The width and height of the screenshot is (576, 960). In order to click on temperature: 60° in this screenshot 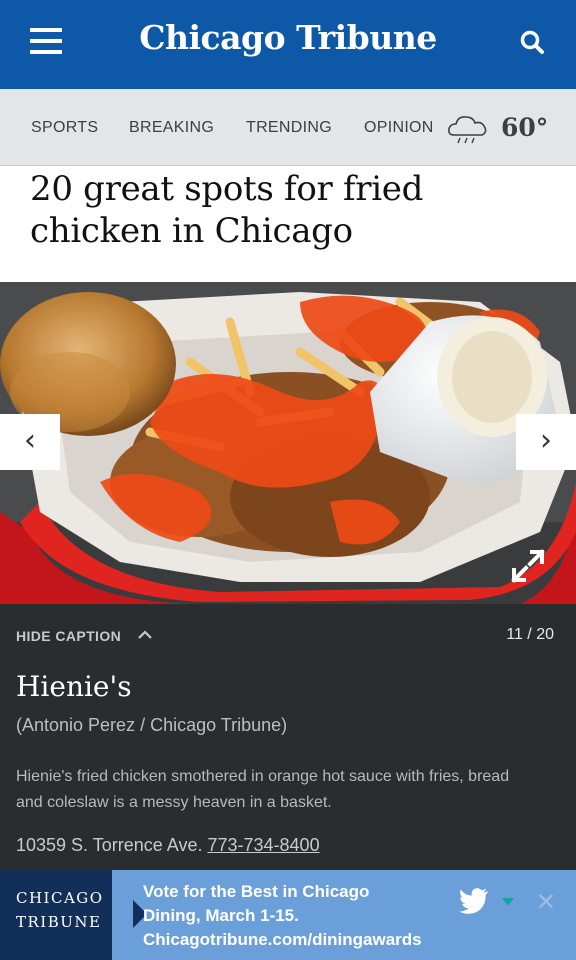, I will do `click(524, 127)`.